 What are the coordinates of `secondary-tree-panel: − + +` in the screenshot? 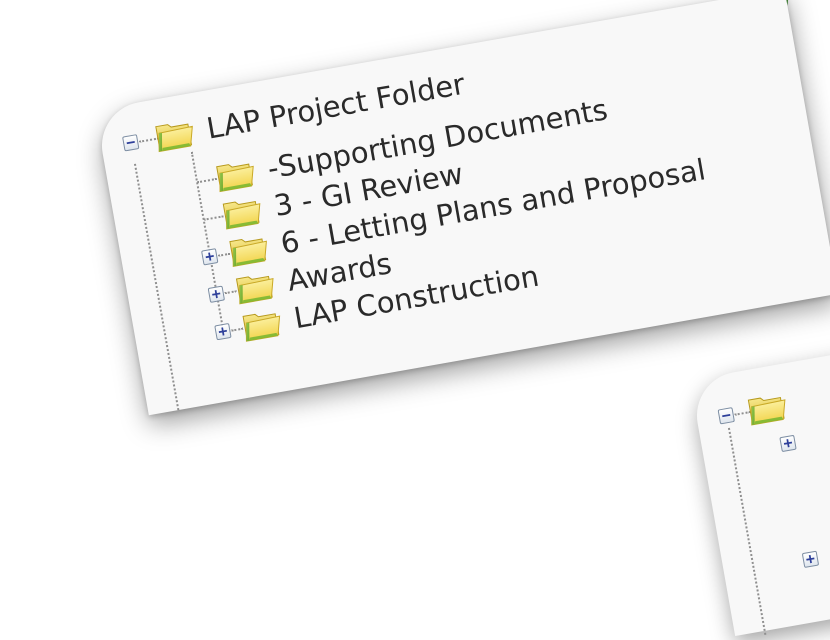 It's located at (760, 482).